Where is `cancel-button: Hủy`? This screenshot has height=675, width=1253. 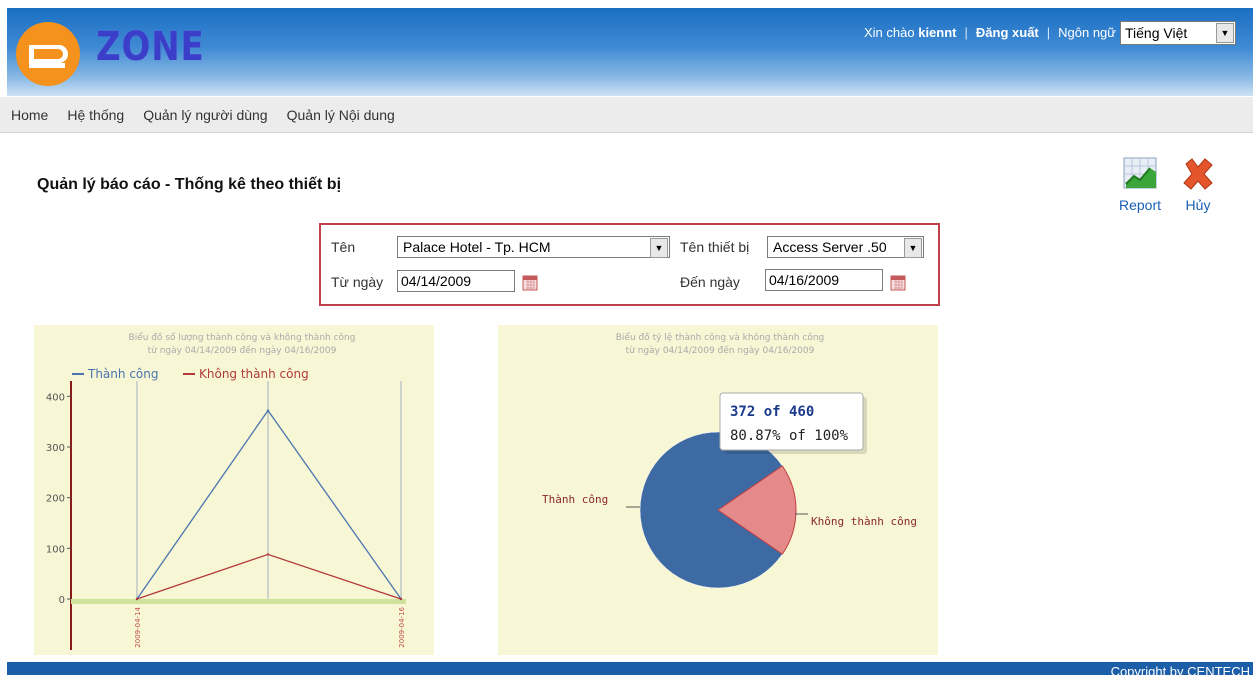
cancel-button: Hủy is located at coordinates (1198, 184).